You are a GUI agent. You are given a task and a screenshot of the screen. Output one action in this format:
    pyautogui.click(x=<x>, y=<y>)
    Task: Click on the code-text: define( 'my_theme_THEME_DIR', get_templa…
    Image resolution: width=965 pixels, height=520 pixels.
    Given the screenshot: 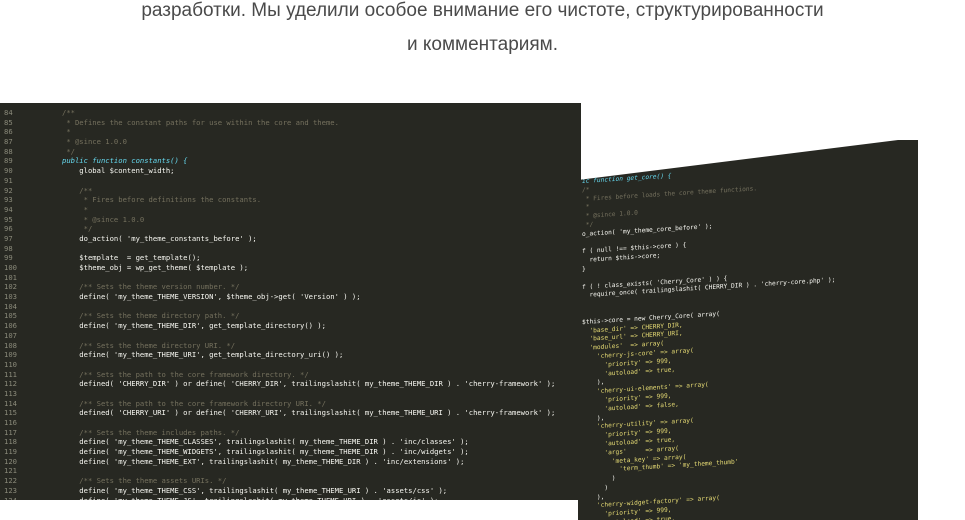 What is the action you would take?
    pyautogui.click(x=194, y=326)
    